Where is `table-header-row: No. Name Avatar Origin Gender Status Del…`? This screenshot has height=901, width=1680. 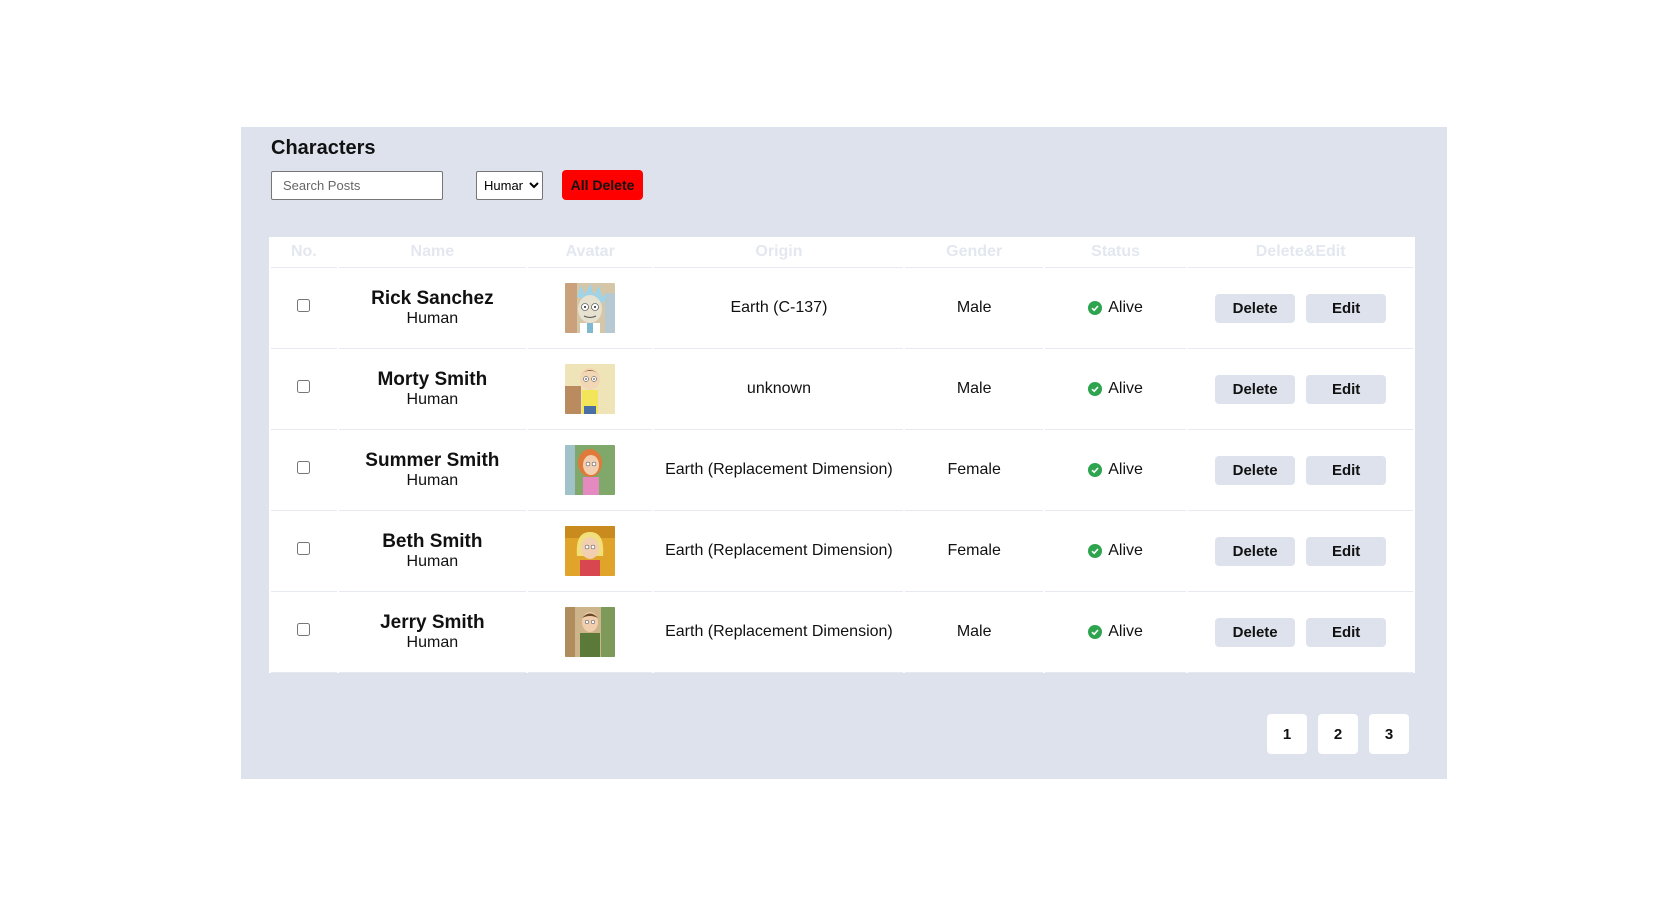 table-header-row: No. Name Avatar Origin Gender Status Del… is located at coordinates (842, 252).